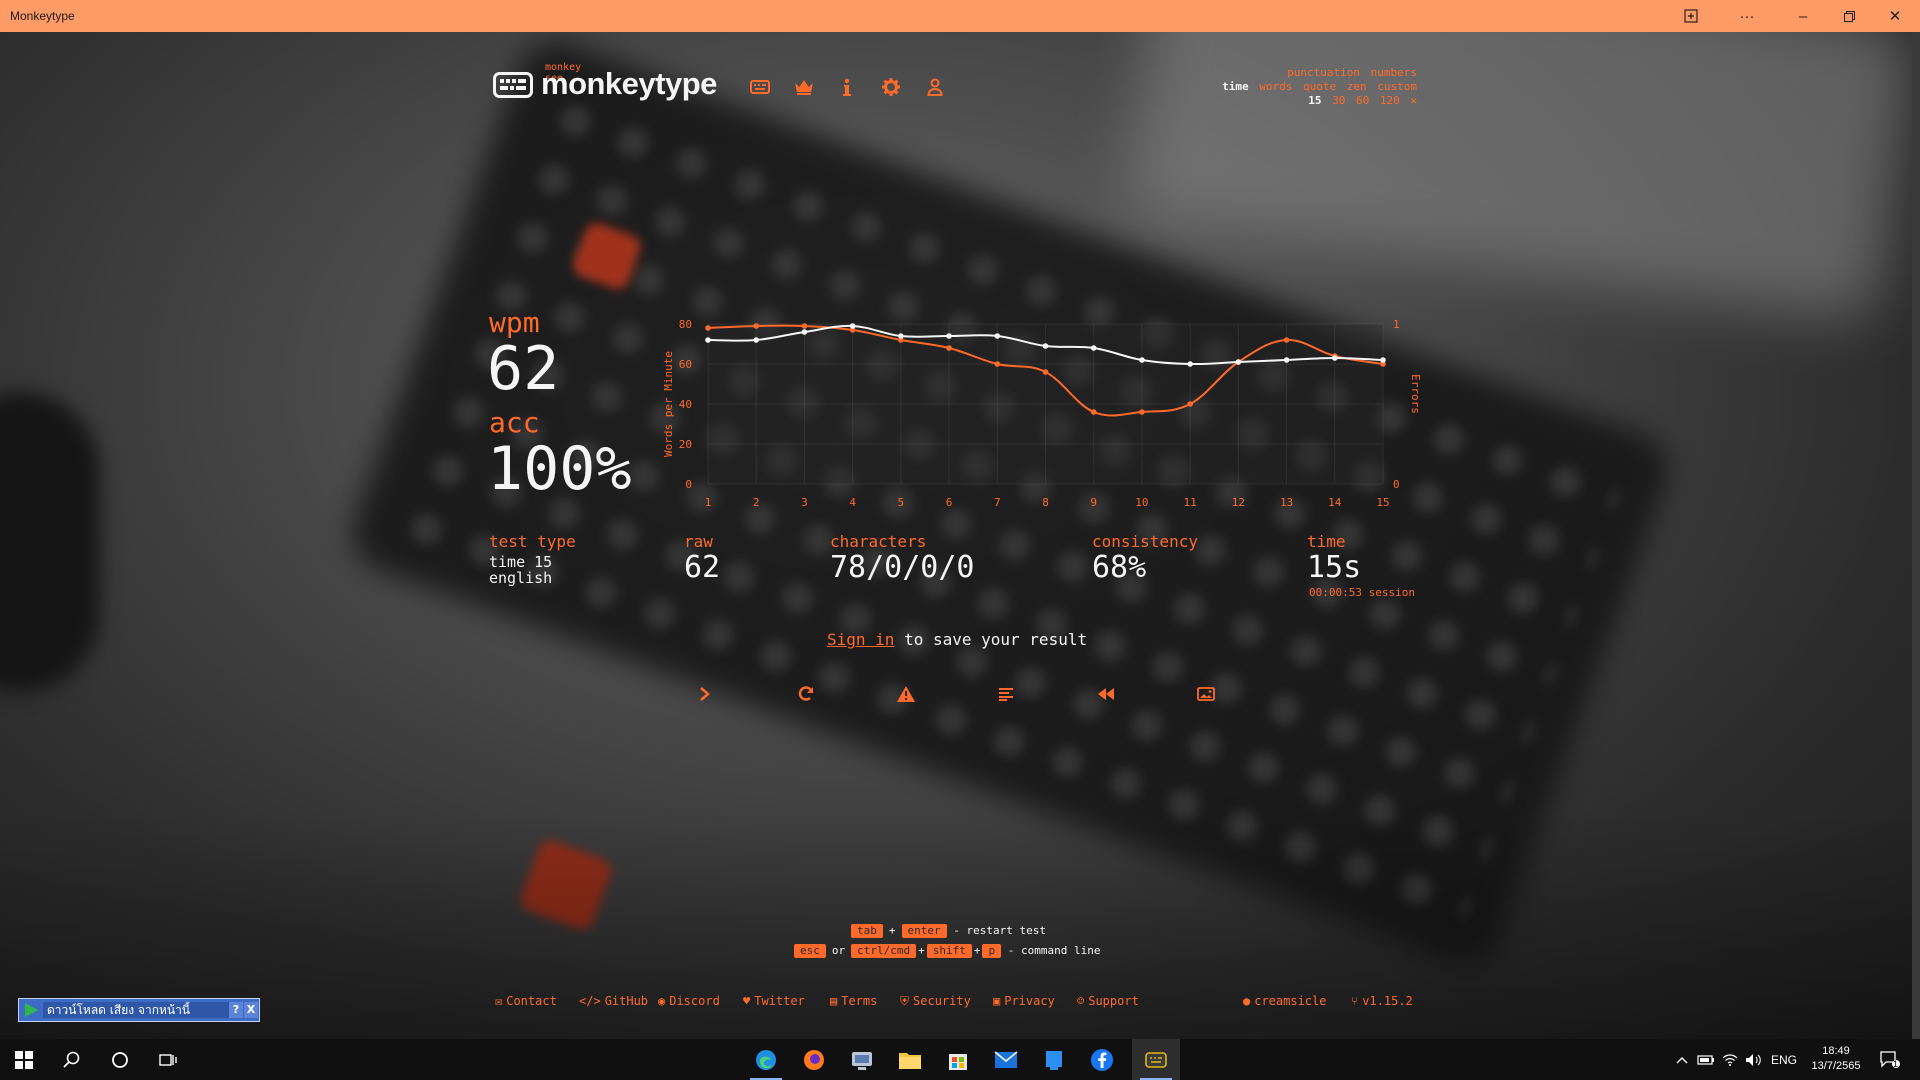 The height and width of the screenshot is (1080, 1920). I want to click on time-label: time, so click(1326, 541).